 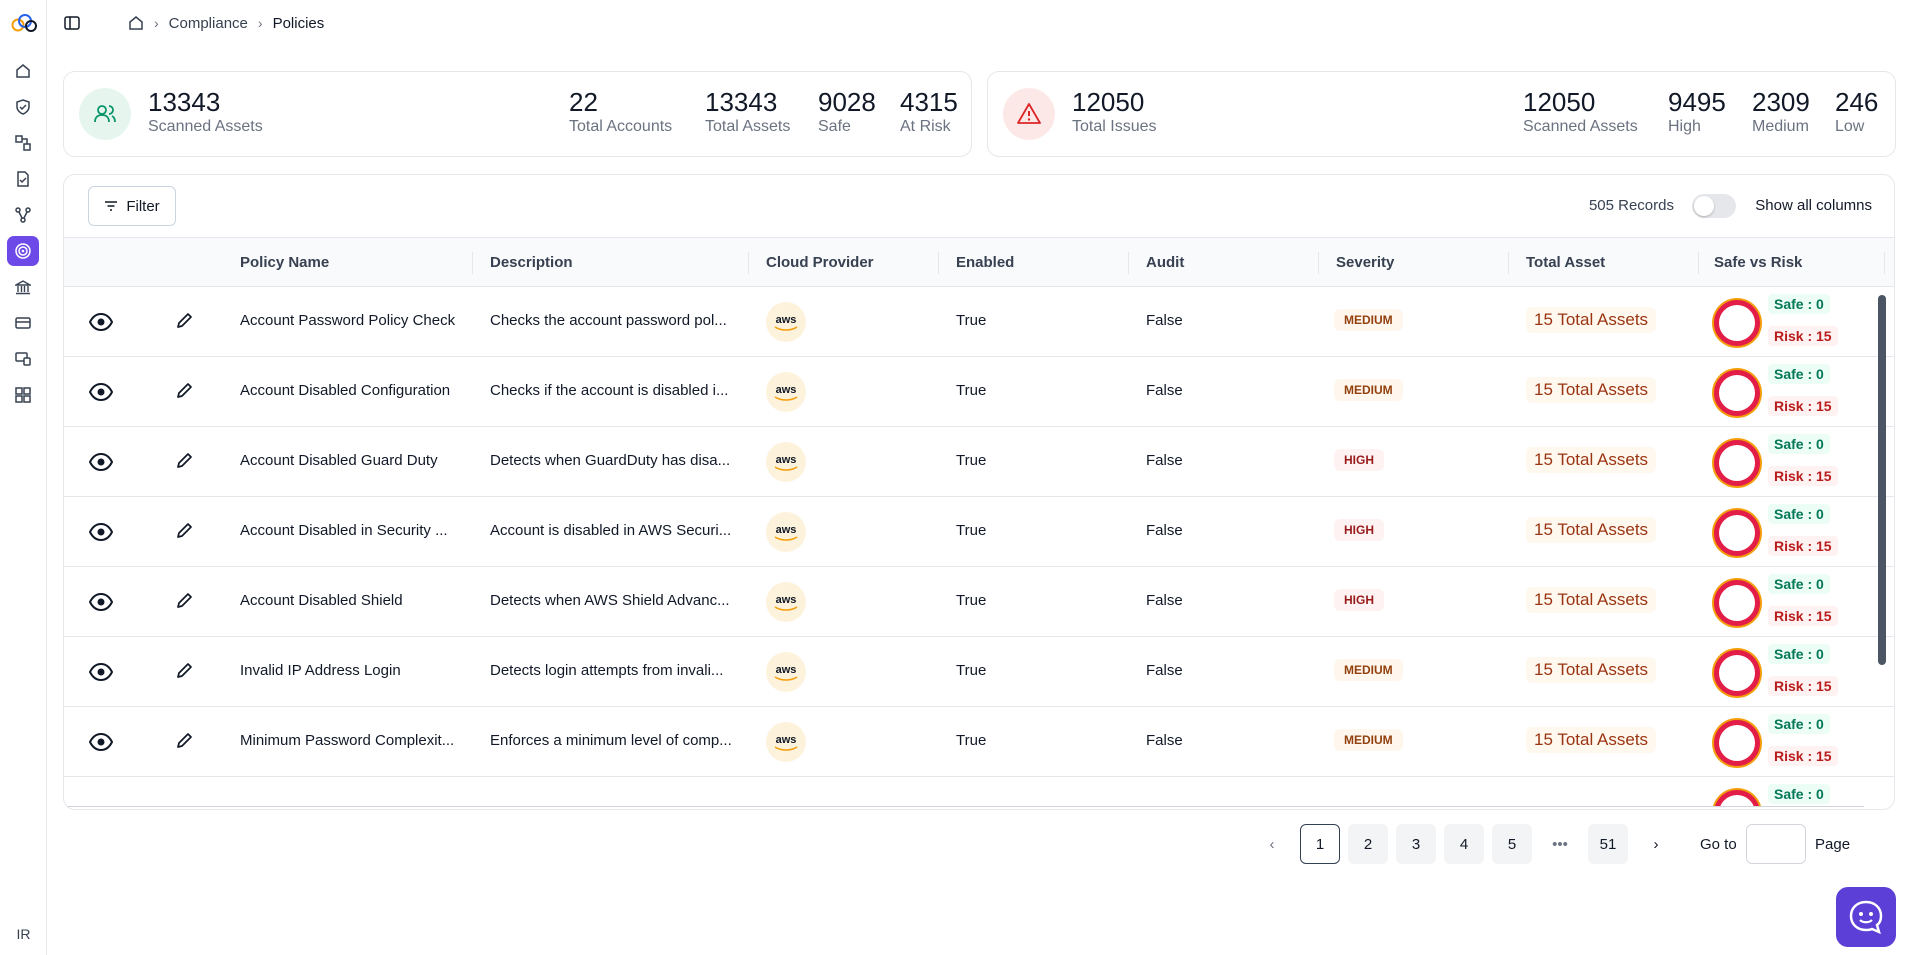 I want to click on enabled-cell: True, so click(x=971, y=530).